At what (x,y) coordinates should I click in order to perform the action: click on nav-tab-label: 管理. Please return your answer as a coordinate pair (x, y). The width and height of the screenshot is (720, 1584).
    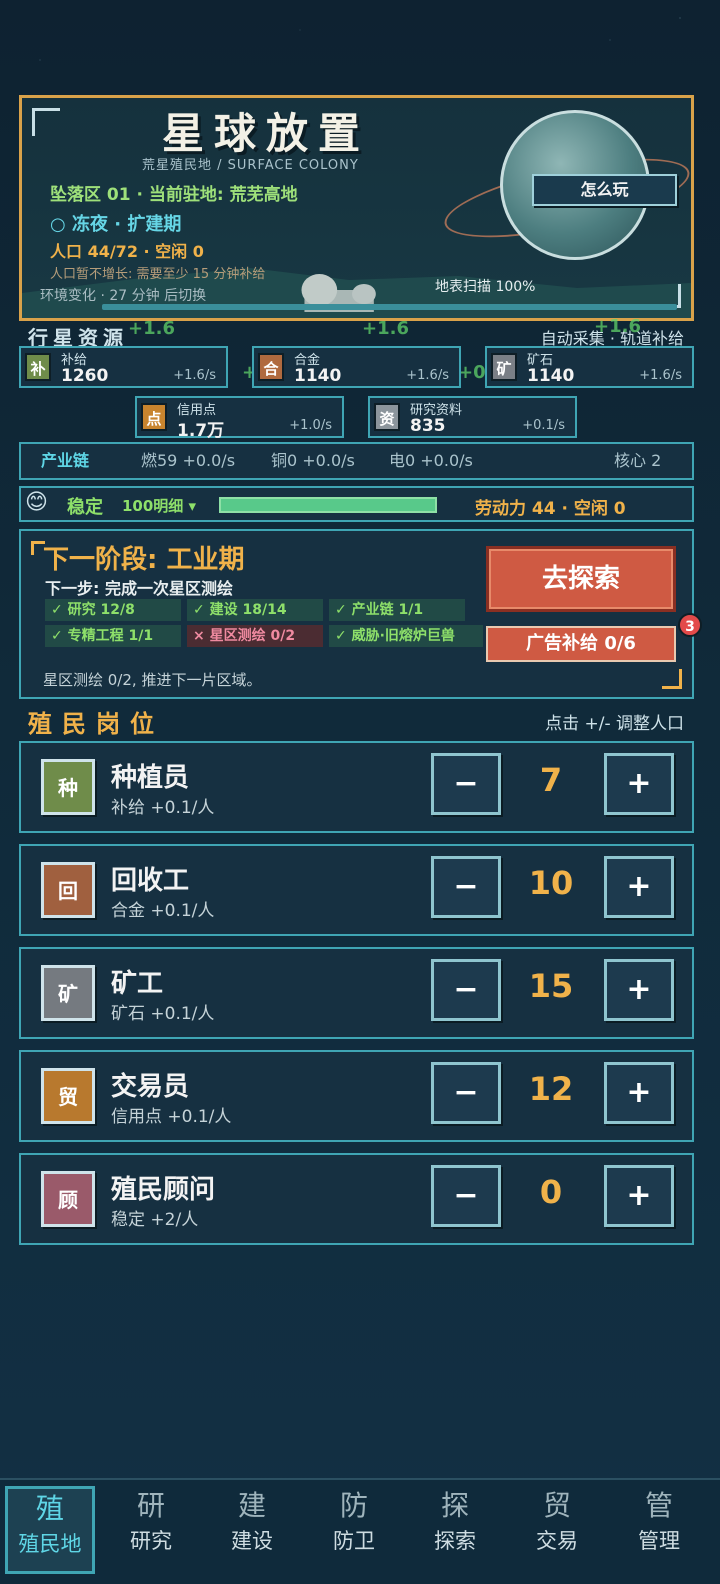
    Looking at the image, I should click on (659, 1541).